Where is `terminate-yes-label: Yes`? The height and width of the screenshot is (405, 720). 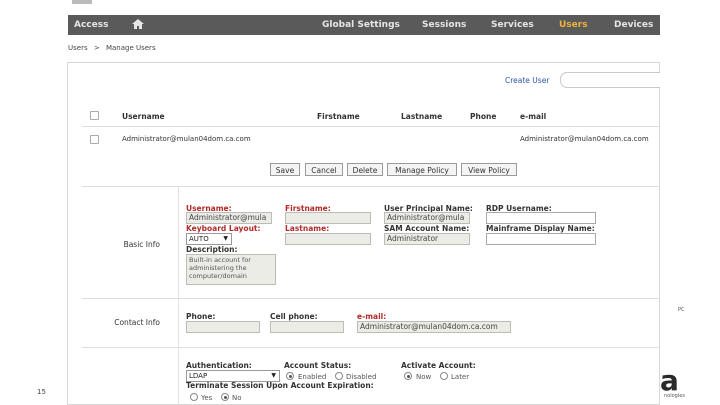 terminate-yes-label: Yes is located at coordinates (207, 398).